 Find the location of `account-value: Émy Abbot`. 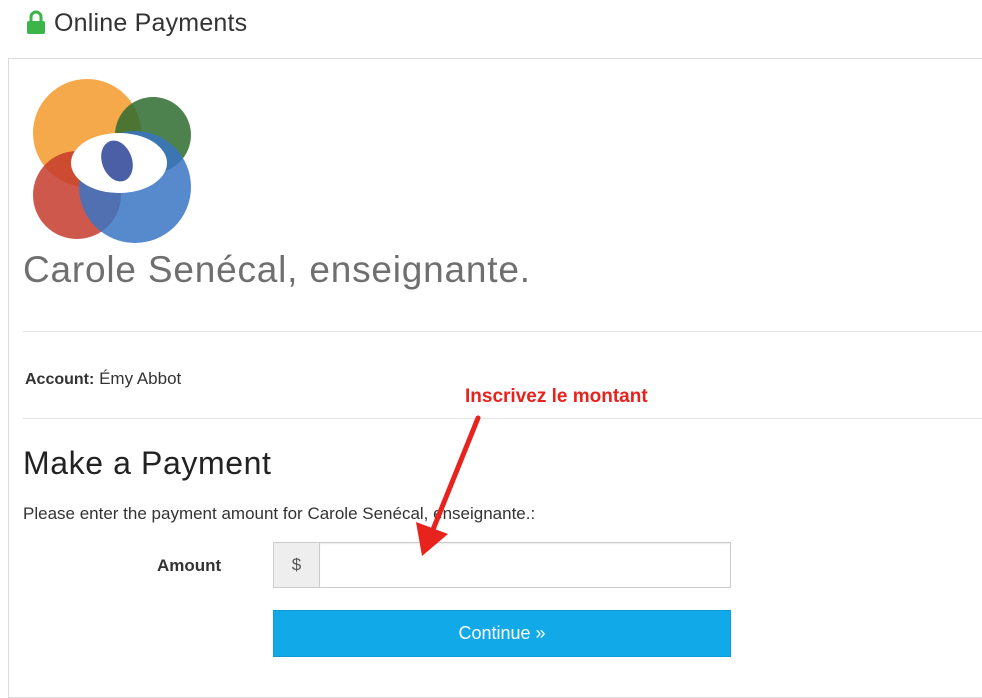

account-value: Émy Abbot is located at coordinates (140, 378).